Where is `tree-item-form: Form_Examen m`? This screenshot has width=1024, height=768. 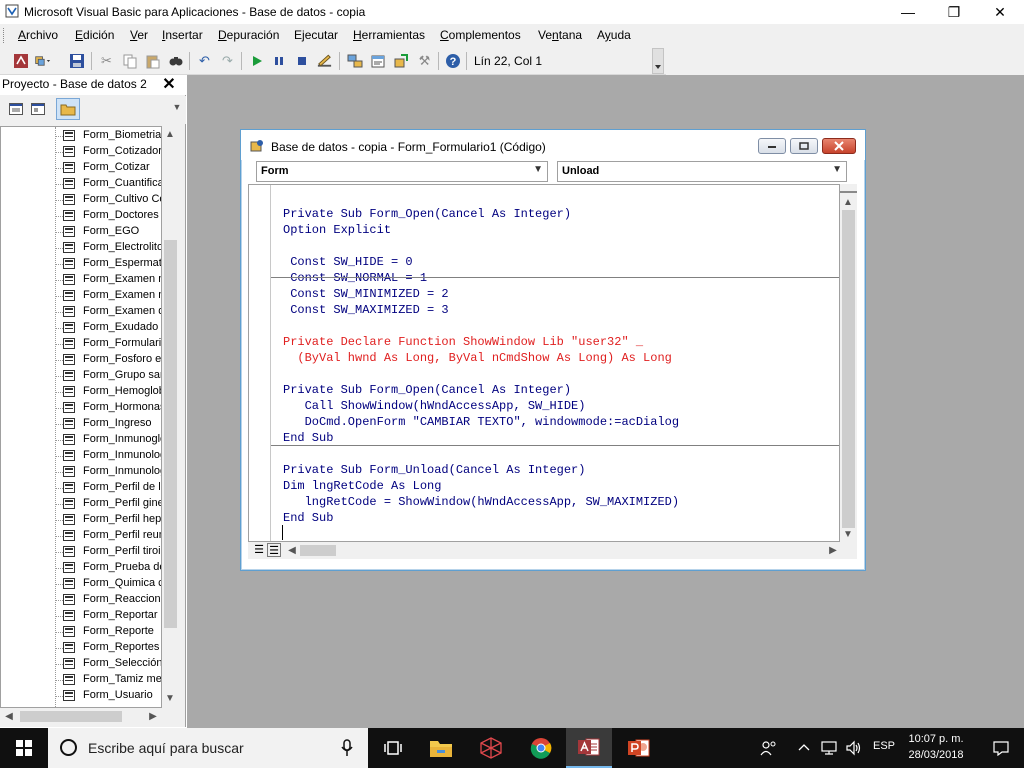
tree-item-form: Form_Examen m is located at coordinates (108, 280).